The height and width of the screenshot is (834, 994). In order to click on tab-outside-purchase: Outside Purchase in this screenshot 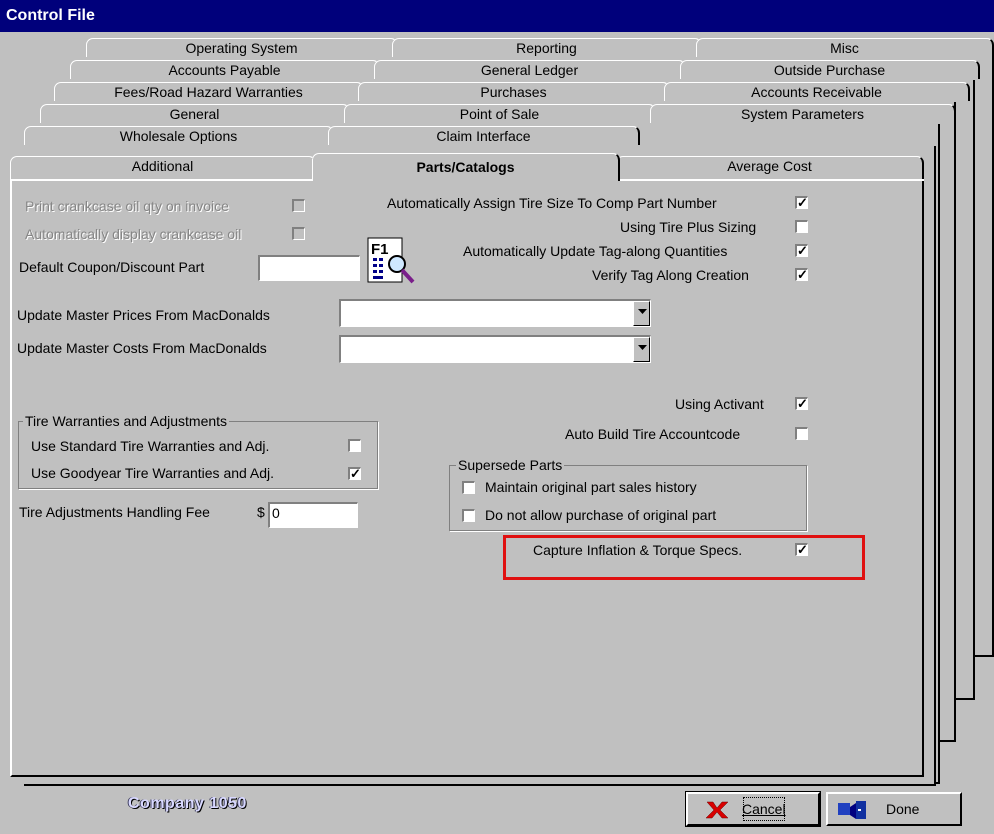, I will do `click(830, 69)`.